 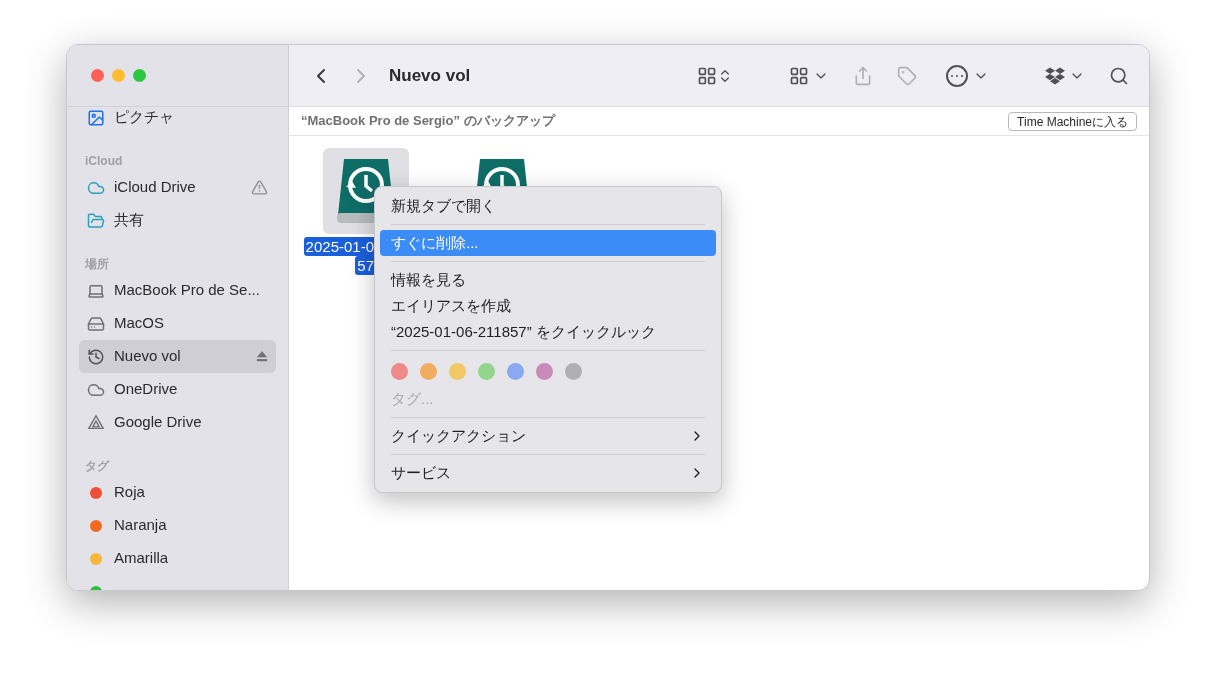 What do you see at coordinates (863, 75) in the screenshot?
I see `share-icon` at bounding box center [863, 75].